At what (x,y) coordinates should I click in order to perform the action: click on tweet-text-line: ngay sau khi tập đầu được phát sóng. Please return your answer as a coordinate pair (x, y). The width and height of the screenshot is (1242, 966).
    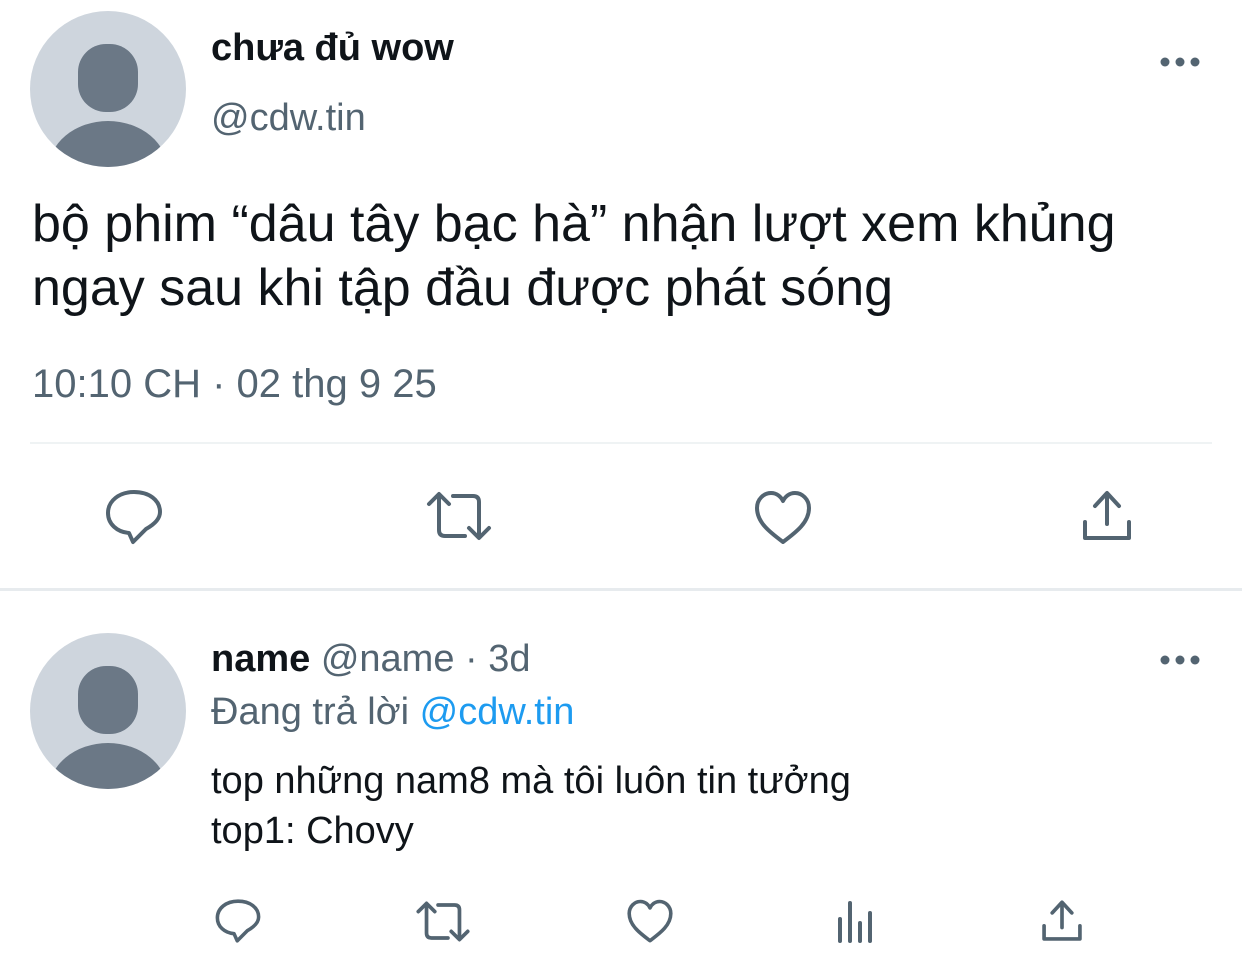
    Looking at the image, I should click on (463, 288).